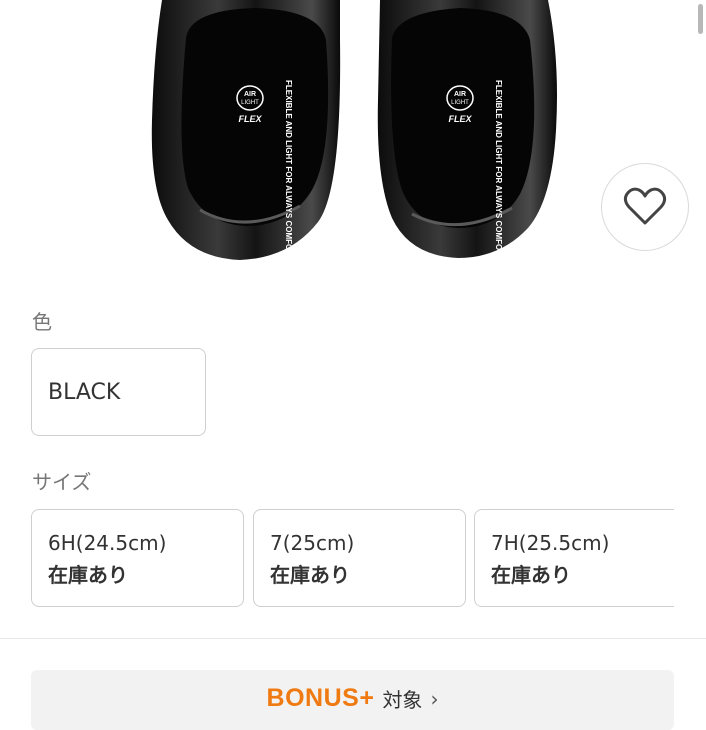 Image resolution: width=706 pixels, height=730 pixels. What do you see at coordinates (118, 392) in the screenshot?
I see `color-option-black: BLACK` at bounding box center [118, 392].